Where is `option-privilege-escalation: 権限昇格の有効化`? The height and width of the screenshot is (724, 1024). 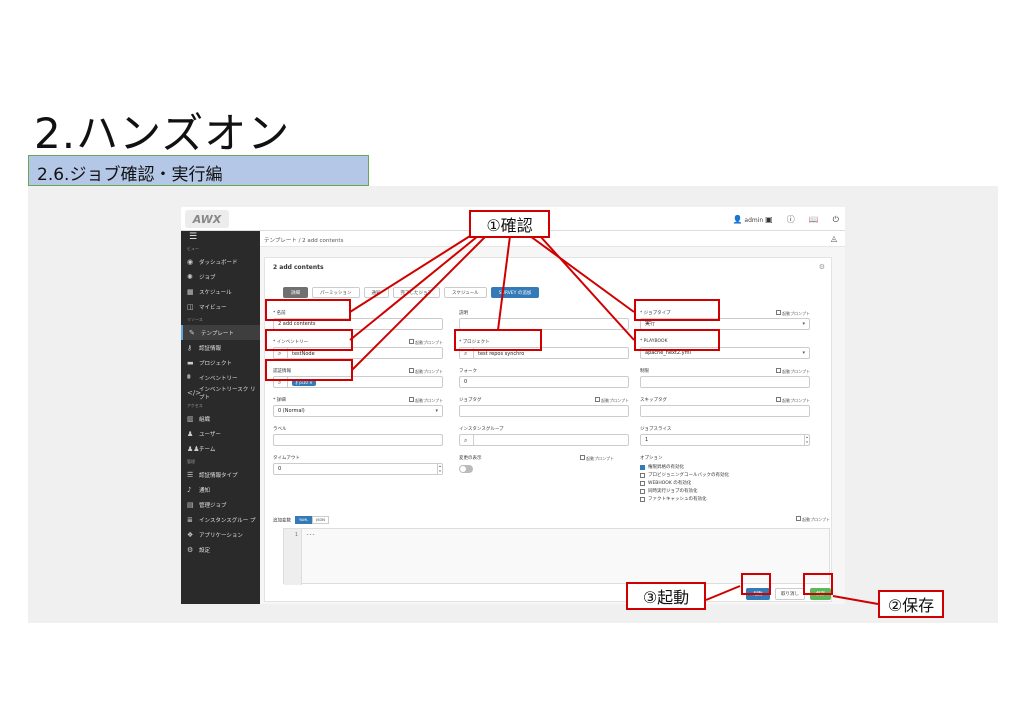 option-privilege-escalation: 権限昇格の有効化 is located at coordinates (725, 467).